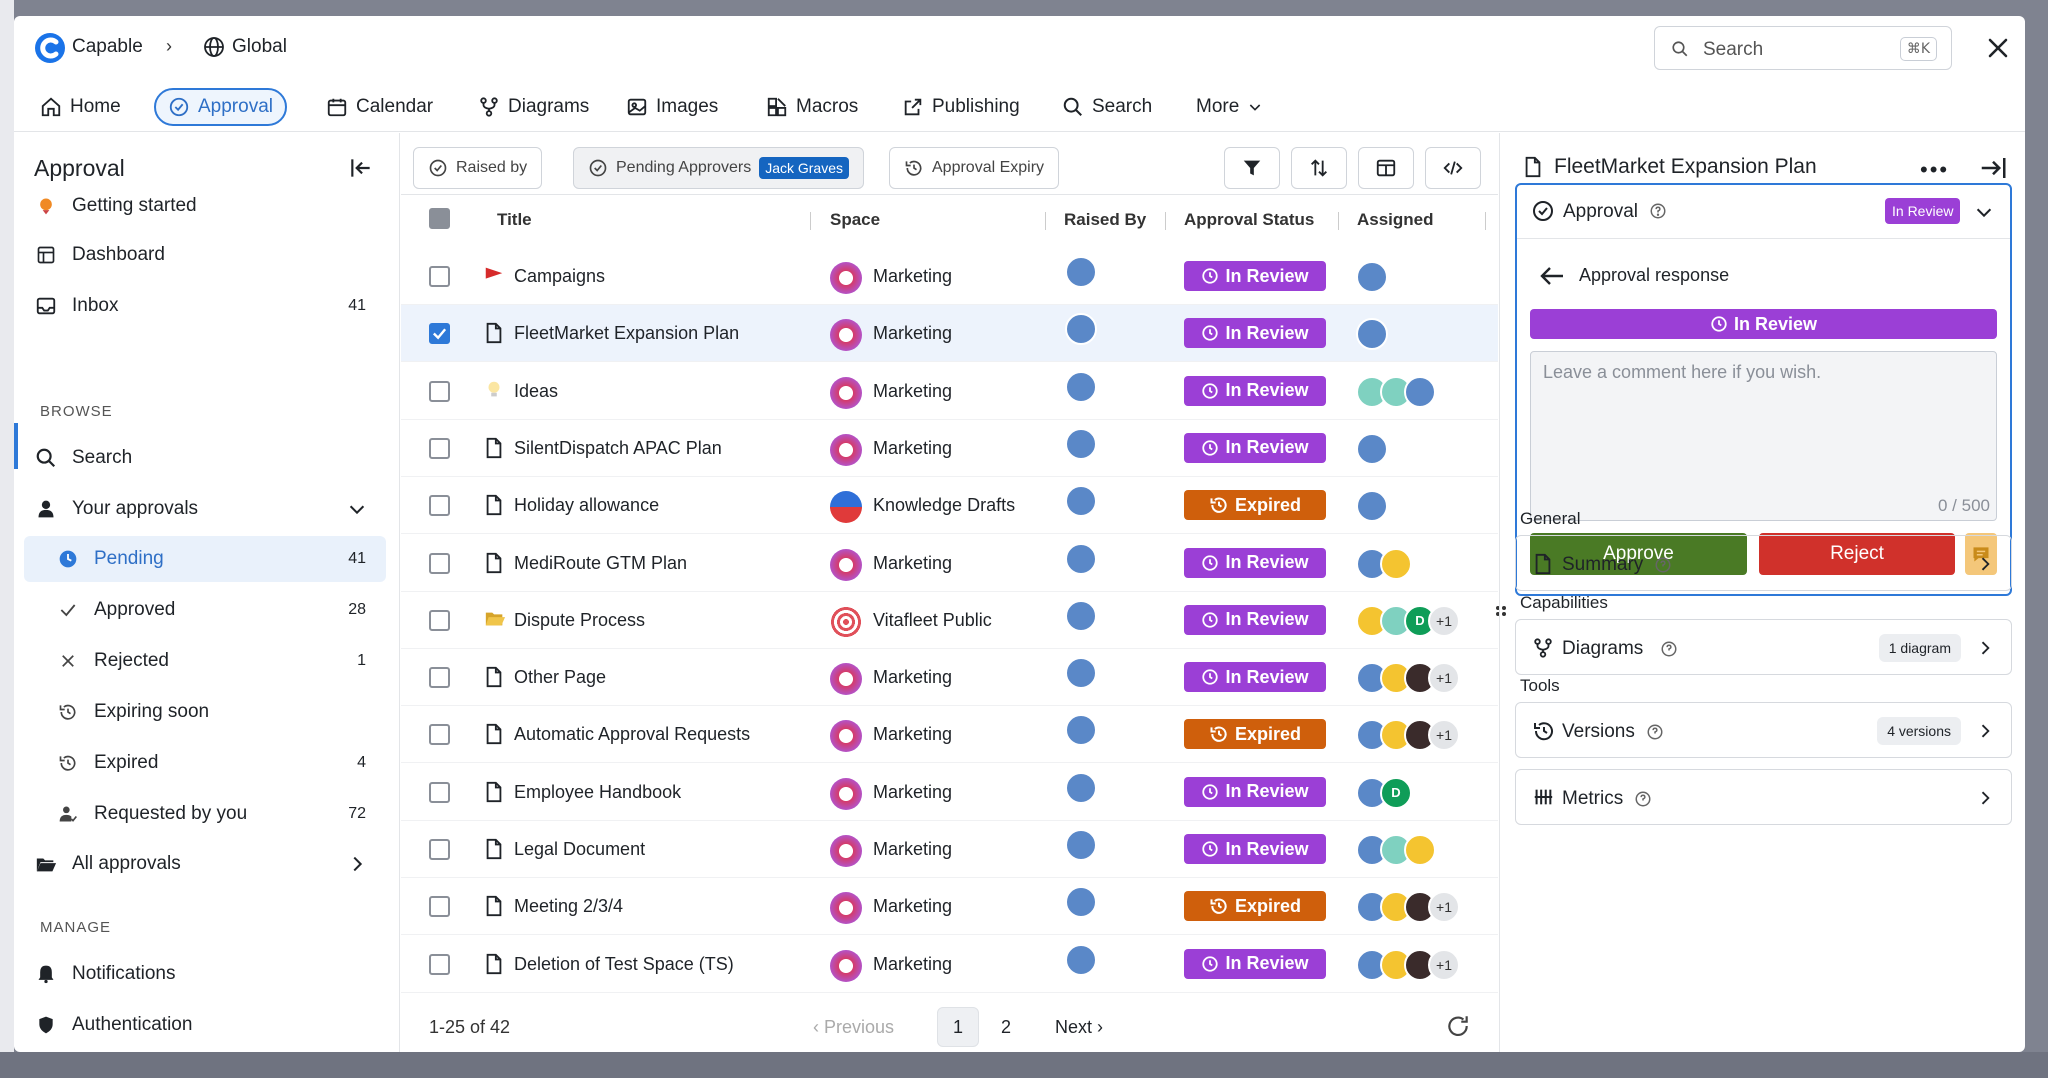 This screenshot has width=2048, height=1078. I want to click on row-title: Employee Handbook, so click(597, 792).